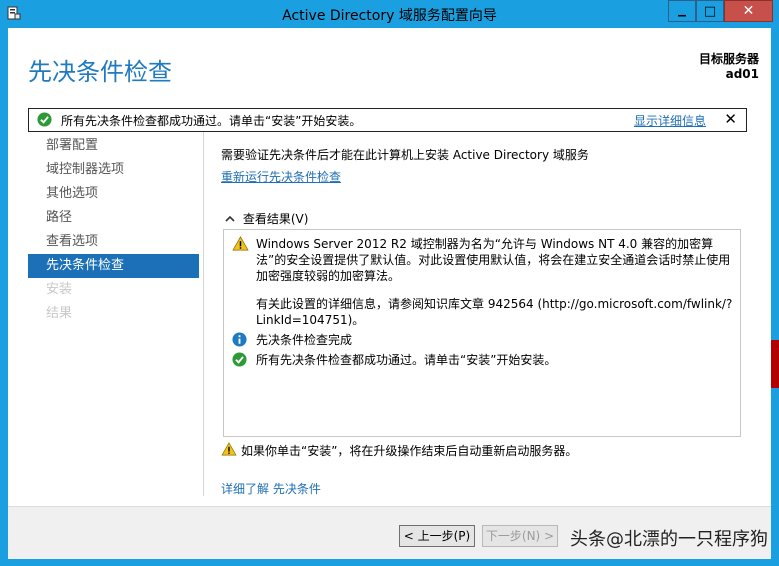 The image size is (779, 566). What do you see at coordinates (389, 532) in the screenshot?
I see `wizard-button-bar: < 上一步(P) 下一步(N) > 头条@北漂的一只程序狗` at bounding box center [389, 532].